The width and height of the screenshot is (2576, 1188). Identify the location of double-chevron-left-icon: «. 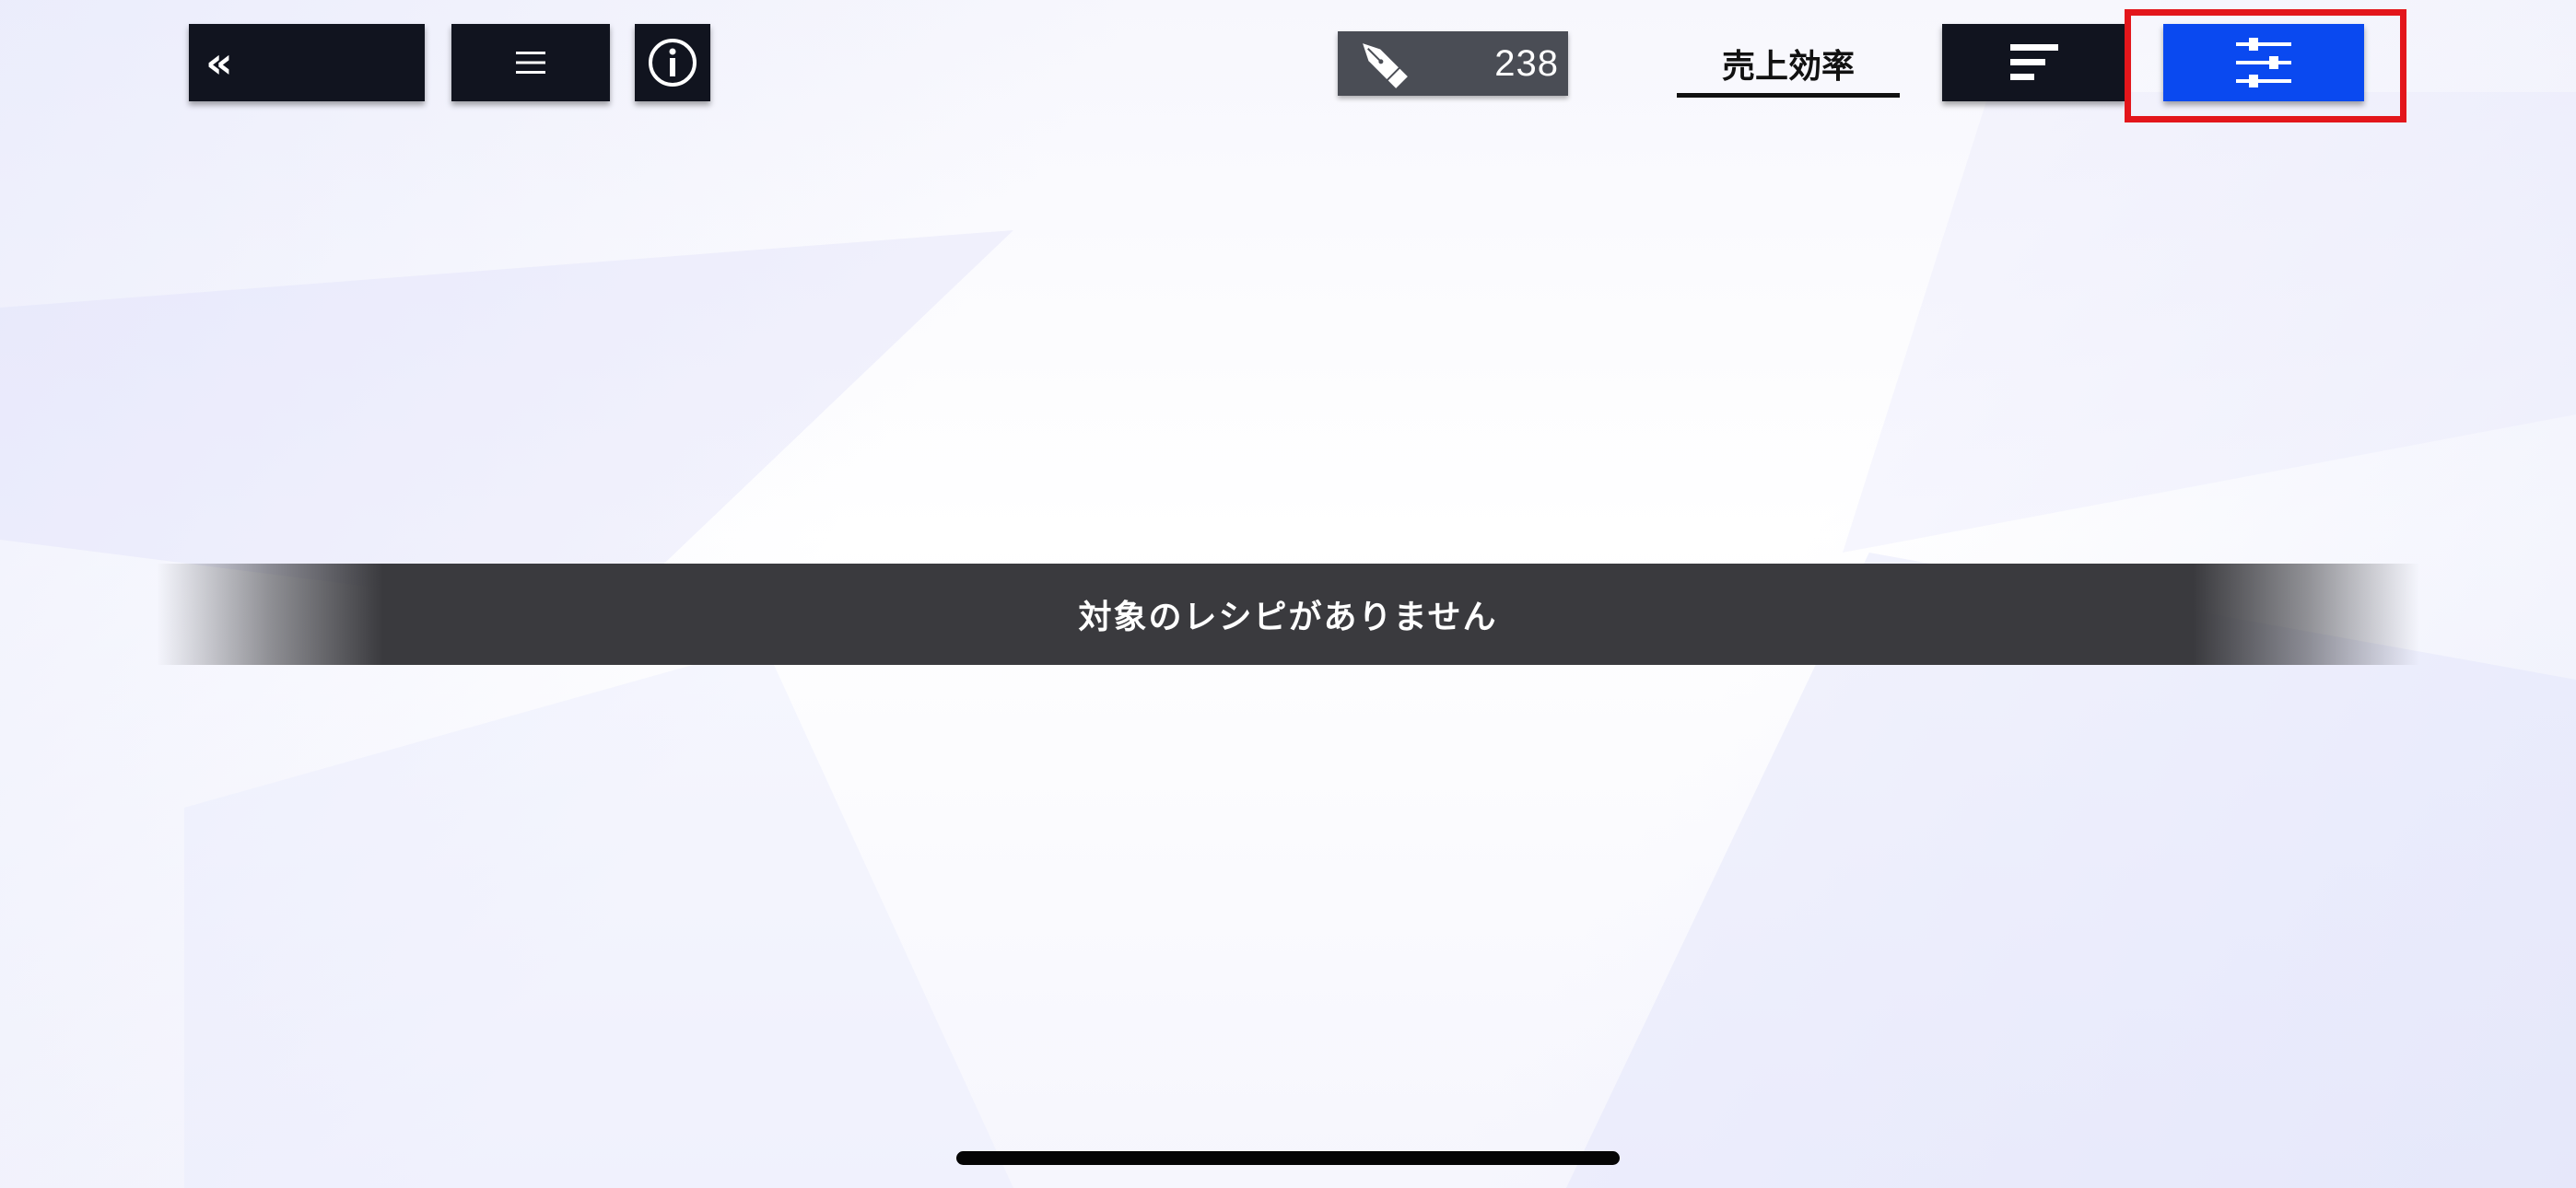
(219, 63).